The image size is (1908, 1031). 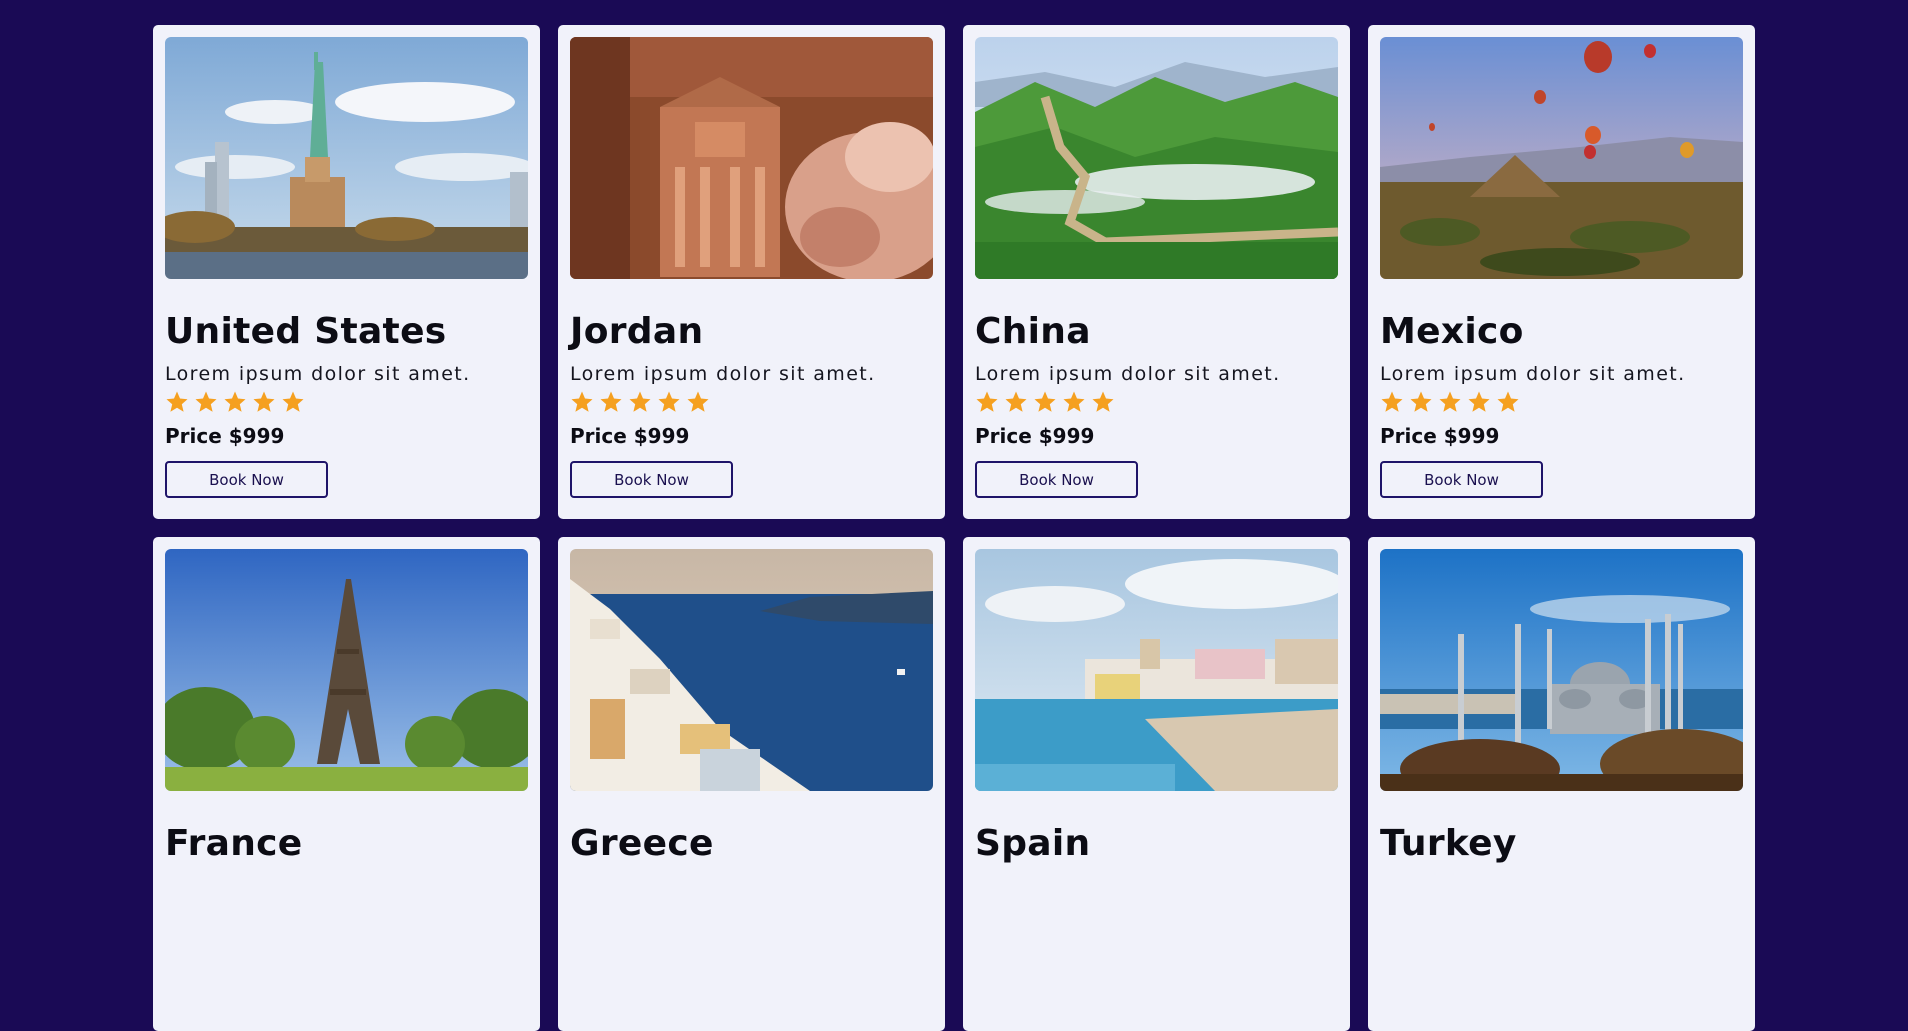 What do you see at coordinates (1561, 670) in the screenshot?
I see `blue-mosque-image` at bounding box center [1561, 670].